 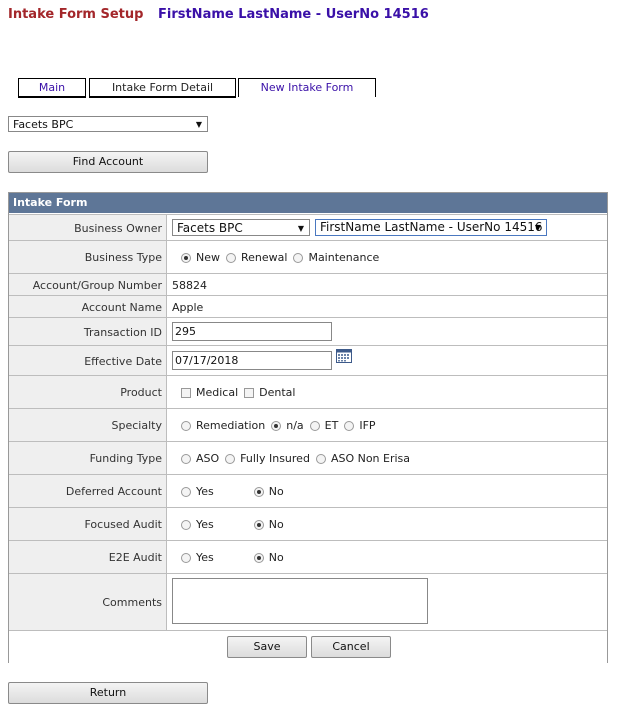 What do you see at coordinates (249, 392) in the screenshot?
I see `product-dental-checkbox` at bounding box center [249, 392].